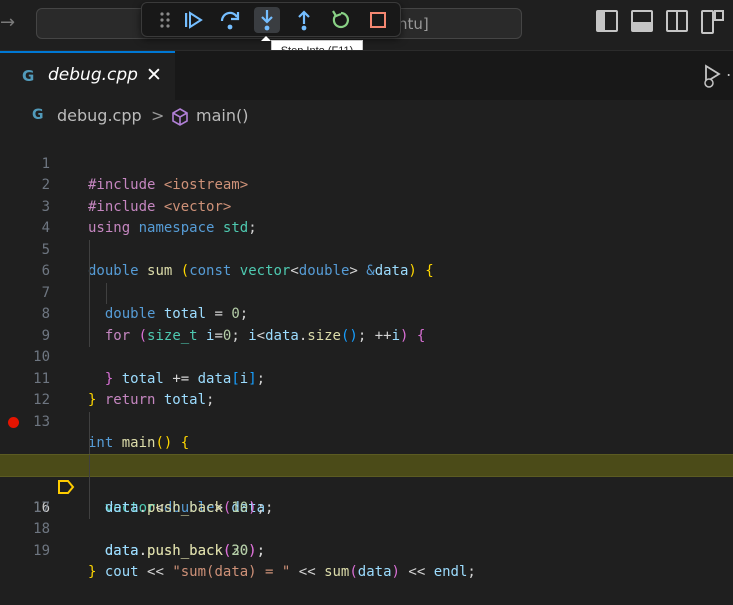 The width and height of the screenshot is (733, 605). Describe the element at coordinates (222, 115) in the screenshot. I see `breadcrumb-symbol: main()` at that location.